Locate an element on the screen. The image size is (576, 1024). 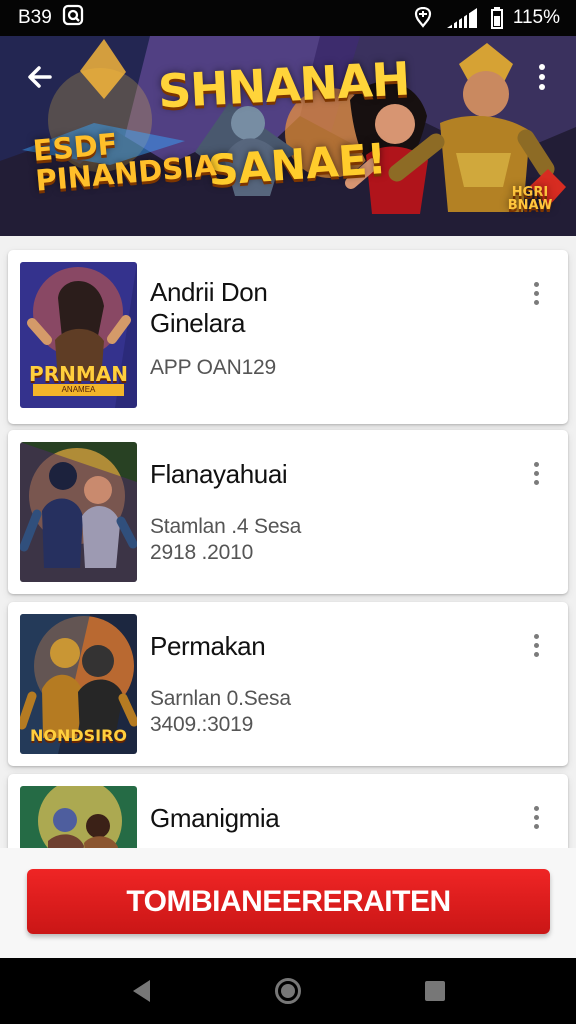
game-meta: Stamlan .4 Sesa is located at coordinates (226, 526).